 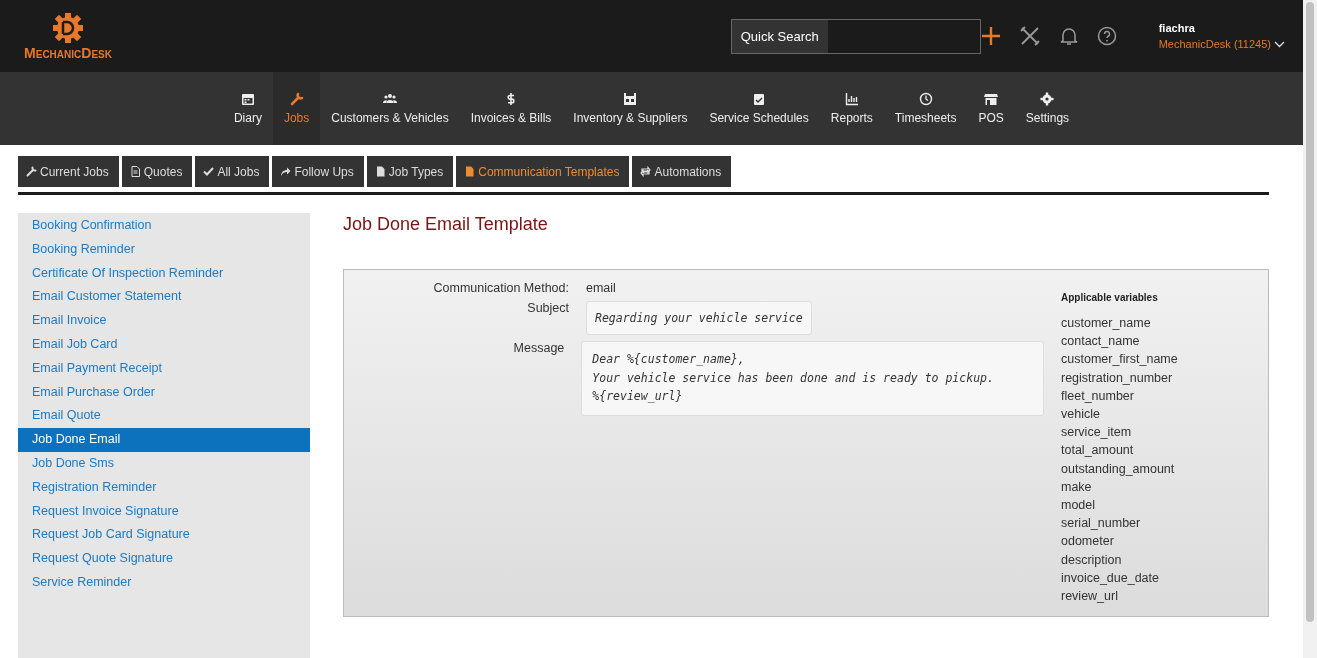 What do you see at coordinates (1068, 36) in the screenshot?
I see `bell-icon` at bounding box center [1068, 36].